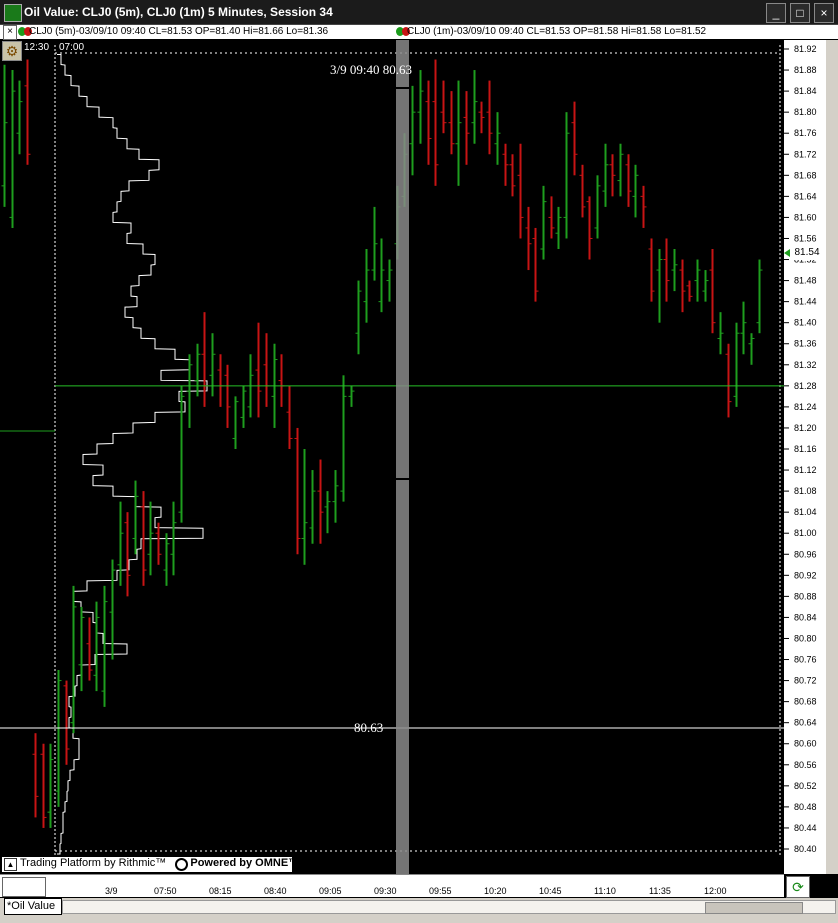 The height and width of the screenshot is (923, 838). Describe the element at coordinates (805, 49) in the screenshot. I see `price-tick-label: 81.92` at that location.